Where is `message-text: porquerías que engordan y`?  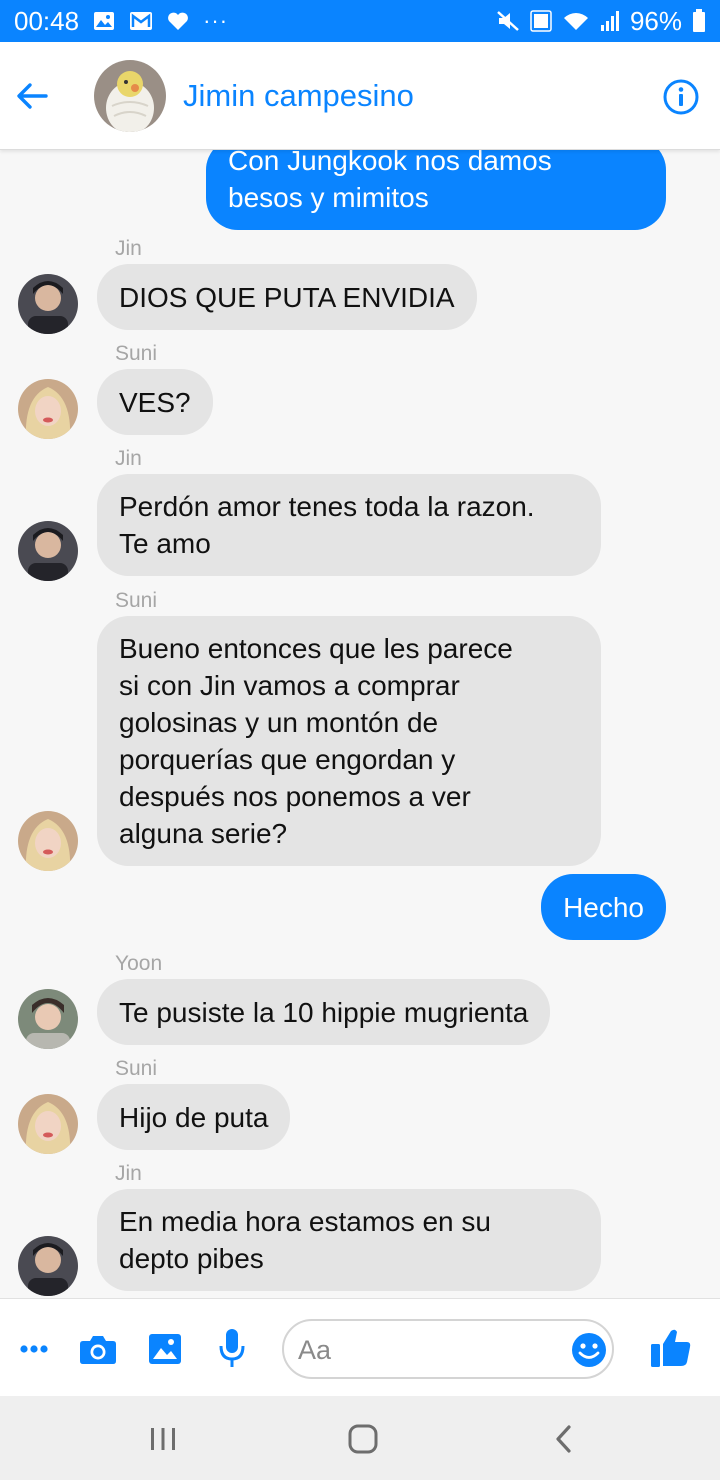
message-text: porquerías que engordan y is located at coordinates (287, 759).